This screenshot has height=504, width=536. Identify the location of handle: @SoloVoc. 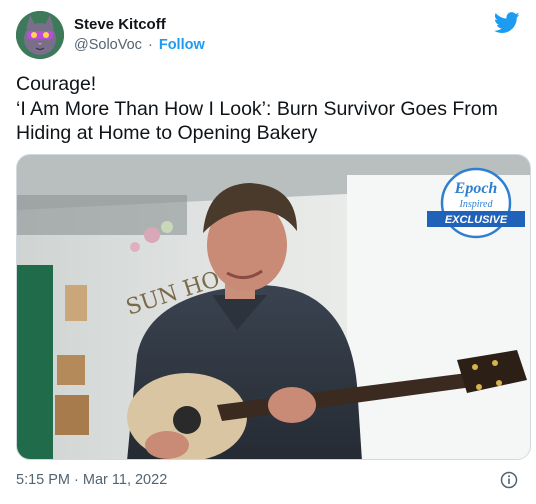
(108, 45).